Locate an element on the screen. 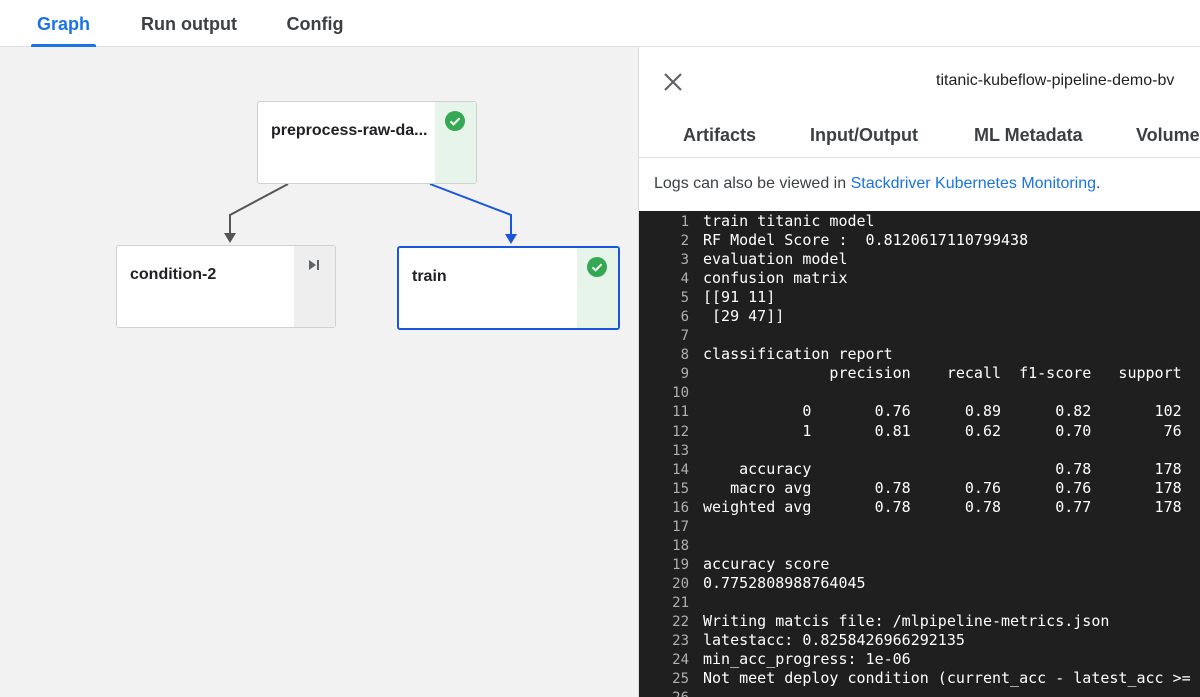  log-line: 14 accuracy 0.78 178 is located at coordinates (915, 469).